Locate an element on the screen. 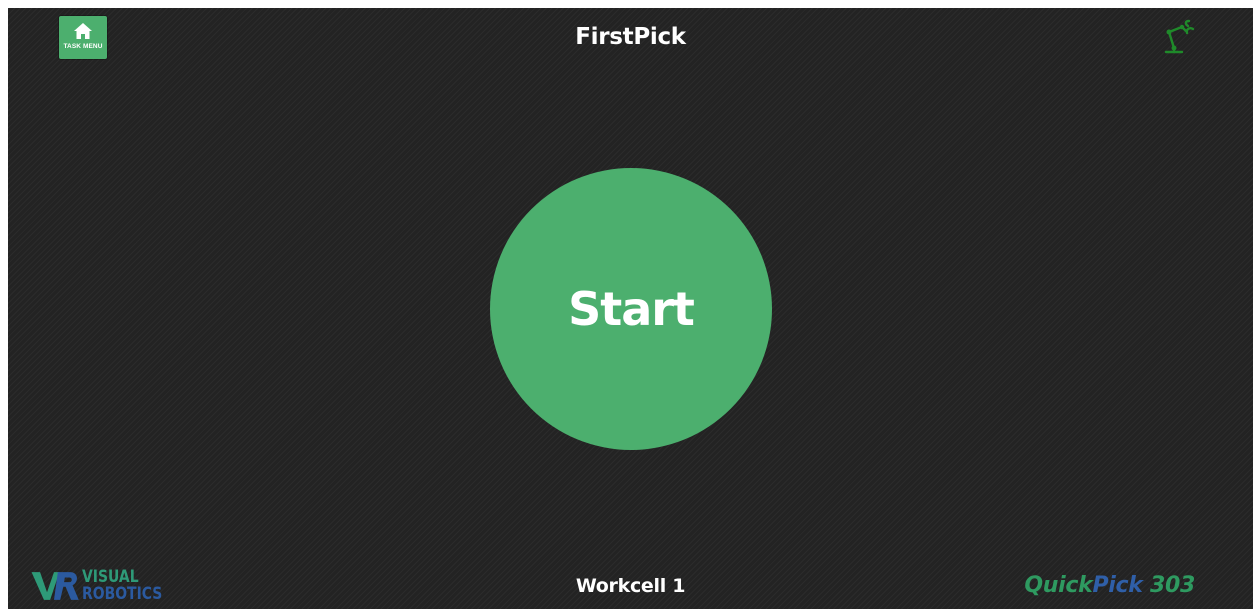 The image size is (1253, 609). product-name-version: 303 is located at coordinates (1168, 585).